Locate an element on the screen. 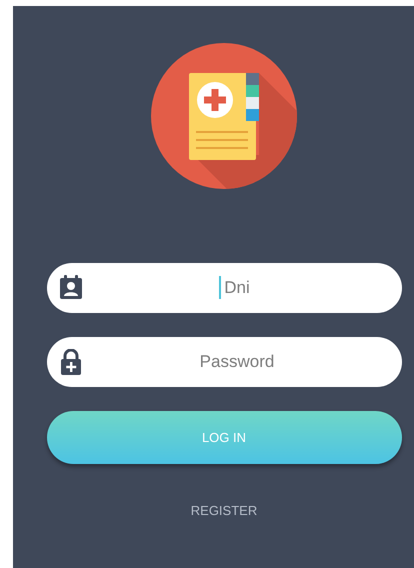 Image resolution: width=414 pixels, height=568 pixels. register-link: REGISTER is located at coordinates (224, 510).